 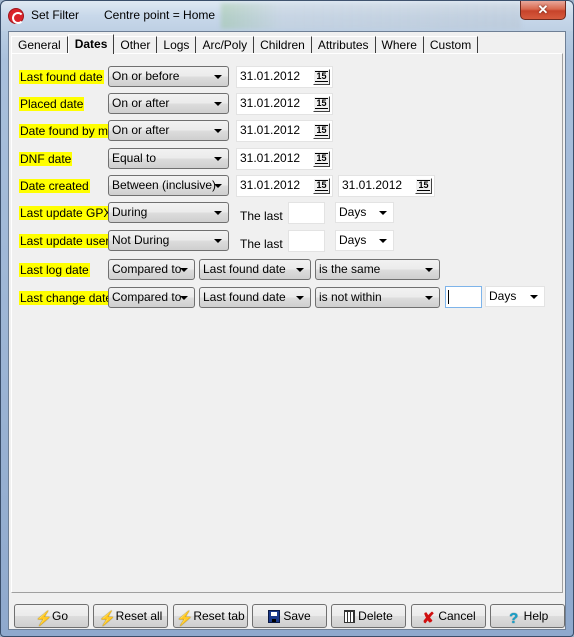 I want to click on tab-arc-poly: Arc/Poly, so click(x=225, y=45).